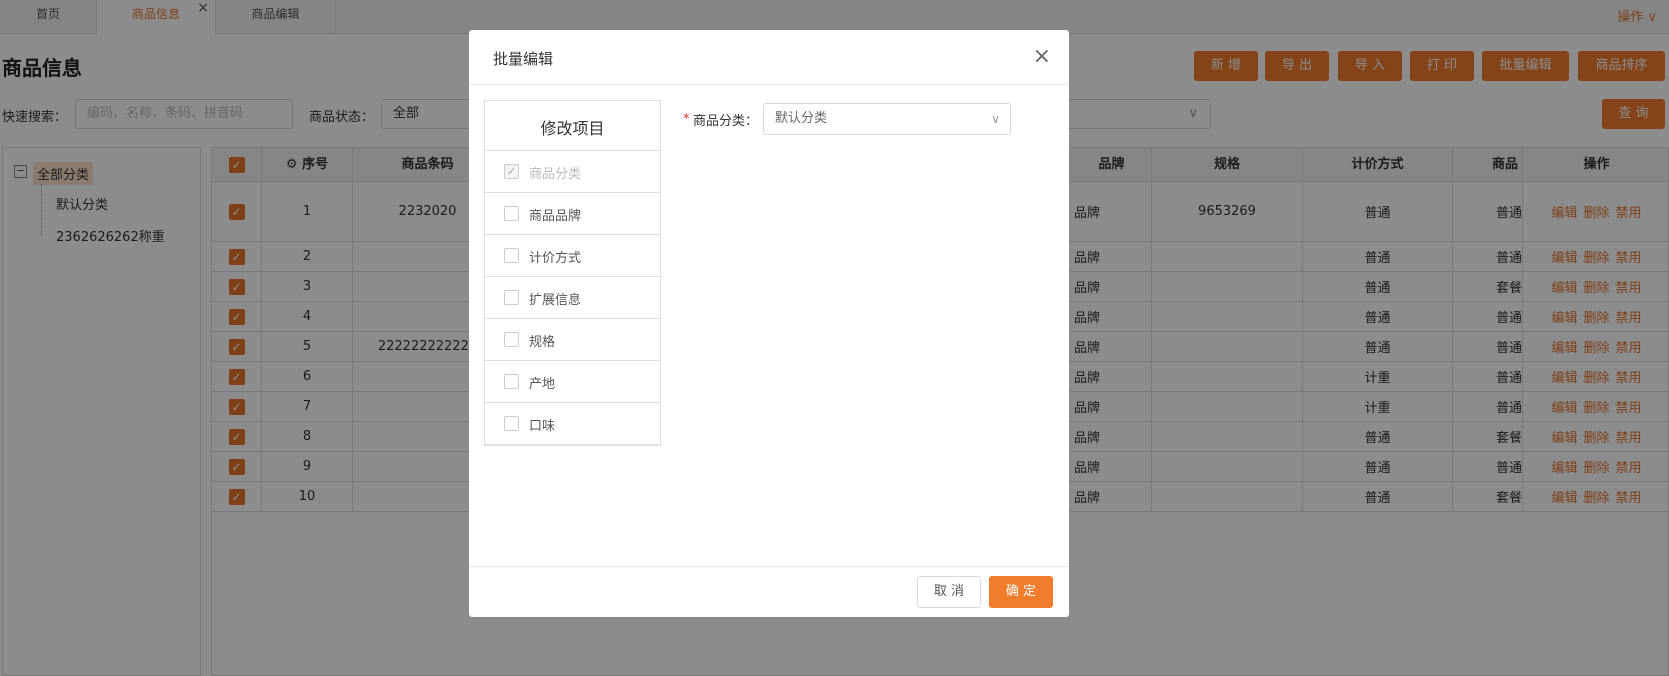  What do you see at coordinates (555, 300) in the screenshot?
I see `item-label: 扩展信息` at bounding box center [555, 300].